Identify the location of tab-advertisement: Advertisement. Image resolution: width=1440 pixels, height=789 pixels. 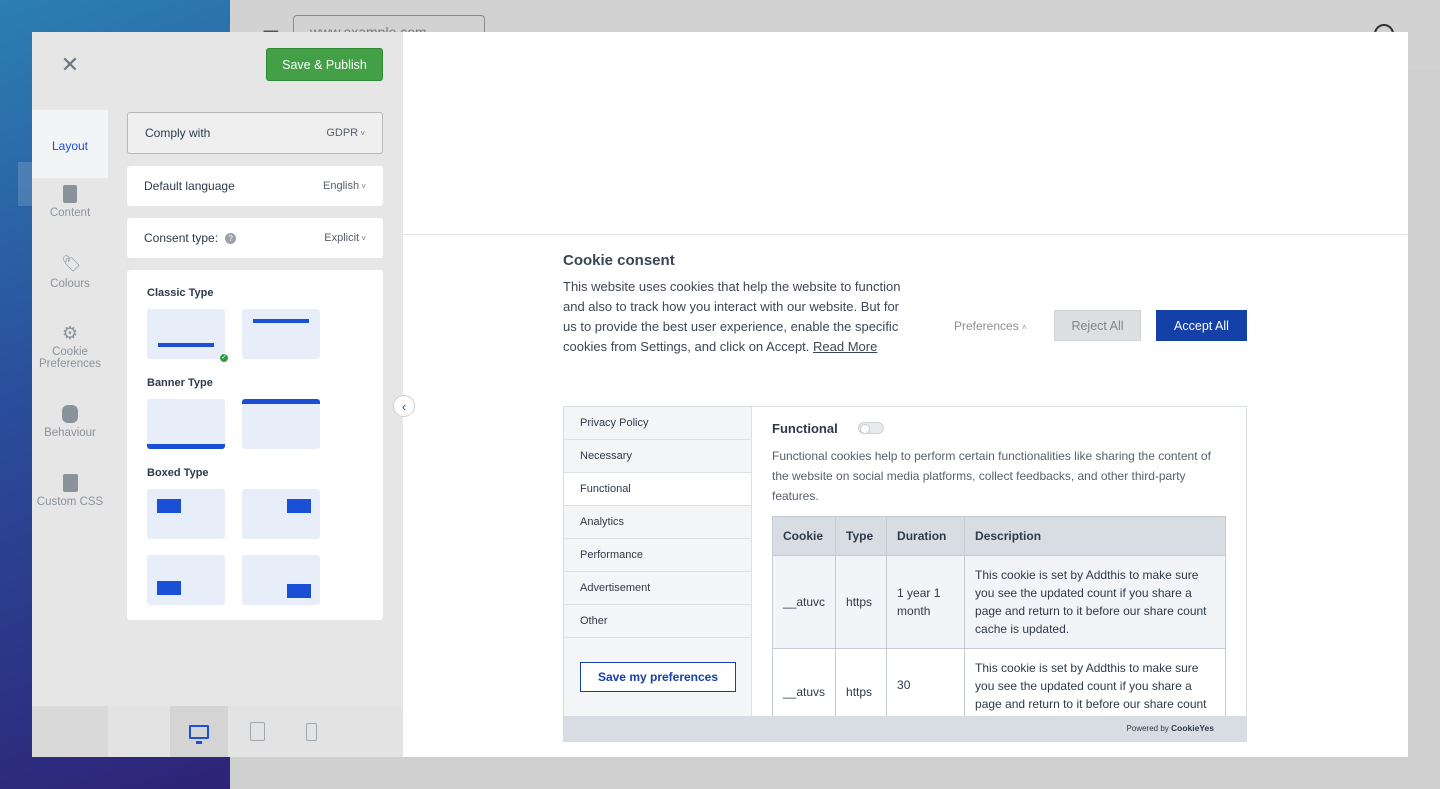
(657, 588).